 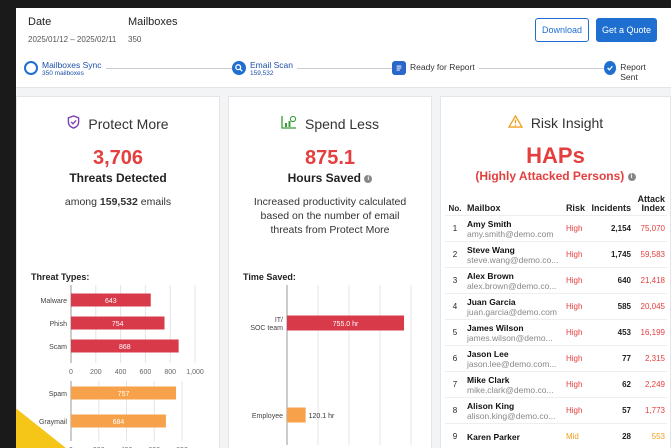 What do you see at coordinates (113, 414) in the screenshot?
I see `threat-types-chart-secondary: 0200400600800Spam757Graymail684` at bounding box center [113, 414].